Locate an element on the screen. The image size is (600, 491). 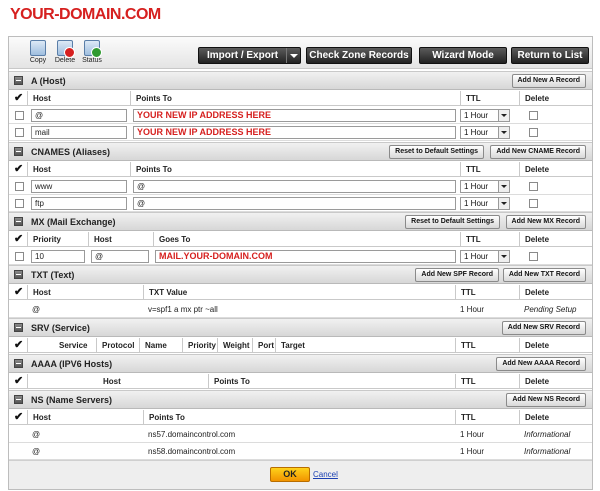
add-txt-record-button: Add New TXT Record is located at coordinates (544, 275).